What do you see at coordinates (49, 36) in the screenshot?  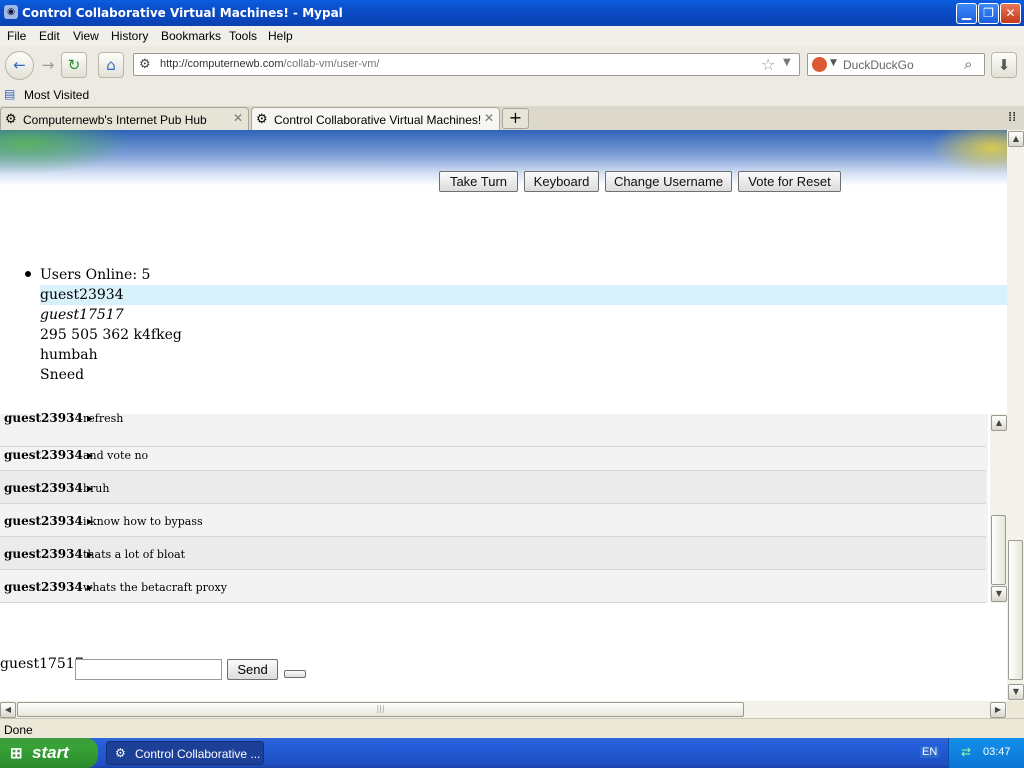 I see `menu-edit: Edit` at bounding box center [49, 36].